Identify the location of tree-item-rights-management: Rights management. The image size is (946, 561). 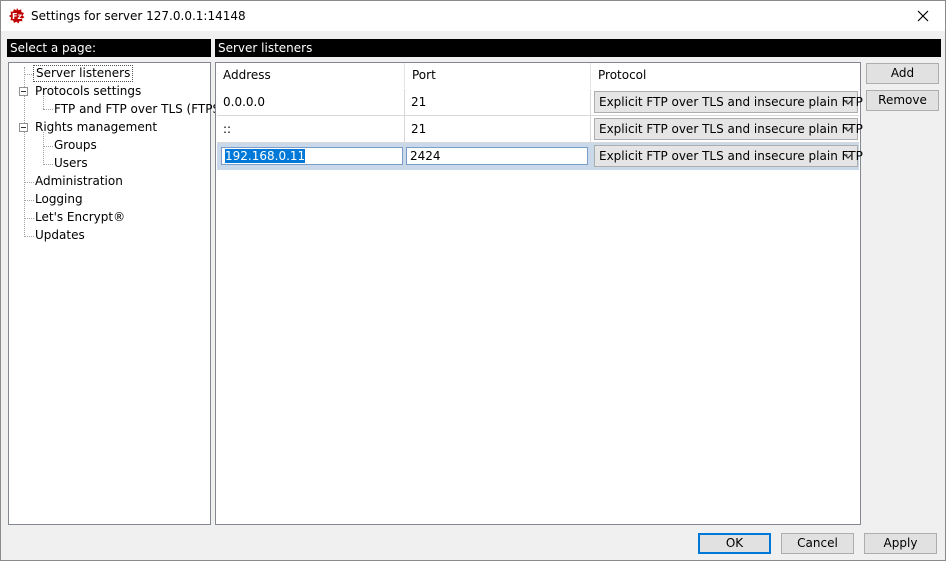
(96, 127).